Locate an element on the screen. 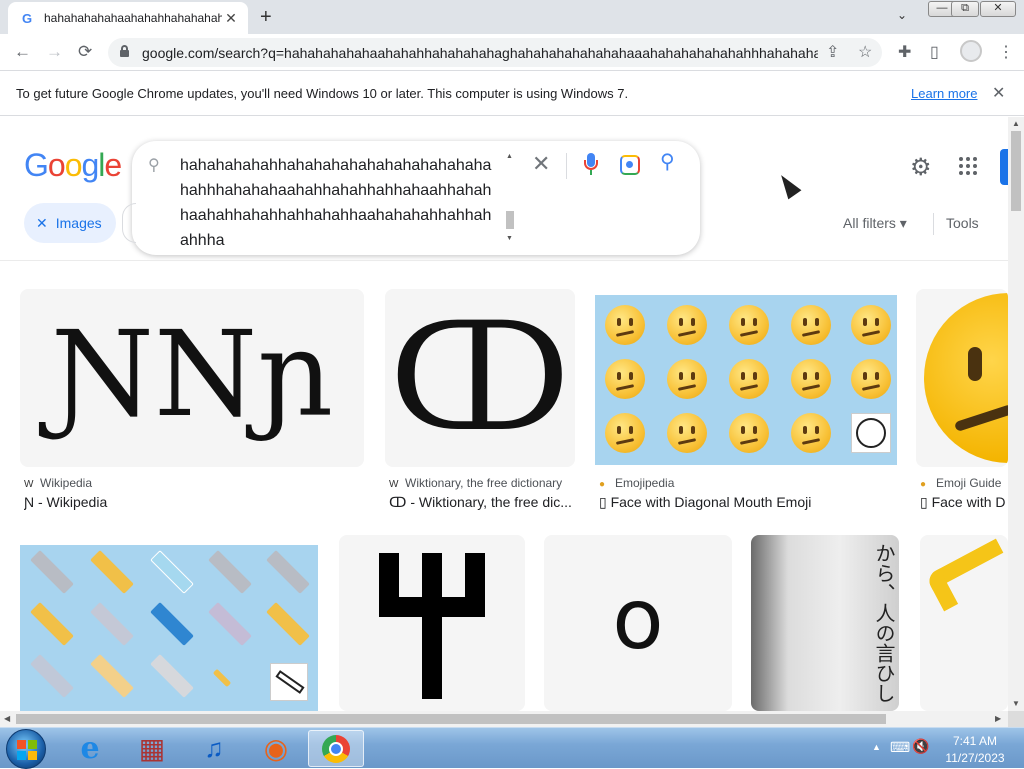 The height and width of the screenshot is (769, 1024). infobar-close-icon: ✕ is located at coordinates (998, 93).